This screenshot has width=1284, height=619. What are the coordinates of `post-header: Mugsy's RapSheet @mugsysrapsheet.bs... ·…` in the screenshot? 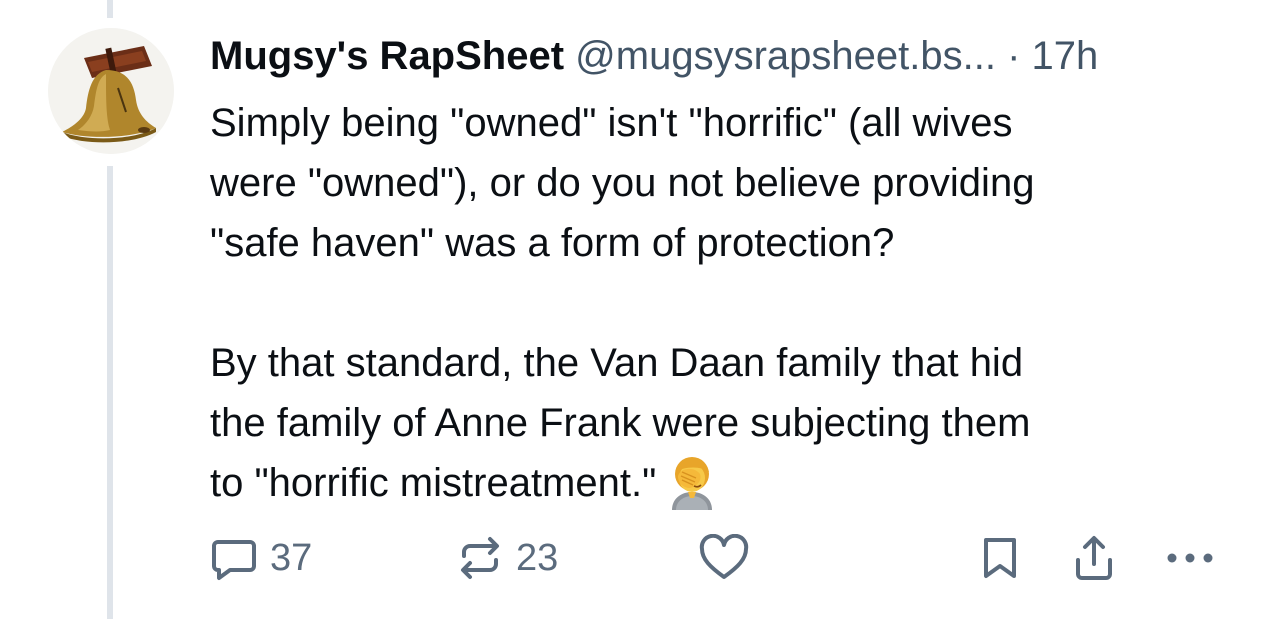 It's located at (730, 56).